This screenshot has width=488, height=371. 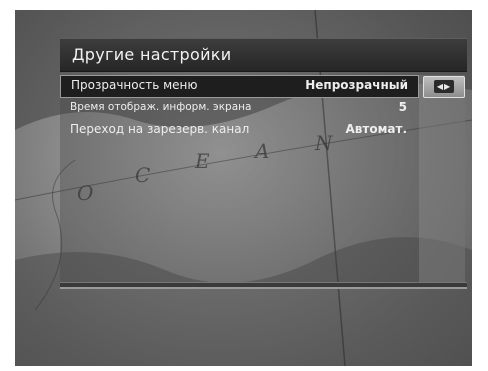 What do you see at coordinates (161, 107) in the screenshot?
I see `setting-label: Время отображ. информ. экрана` at bounding box center [161, 107].